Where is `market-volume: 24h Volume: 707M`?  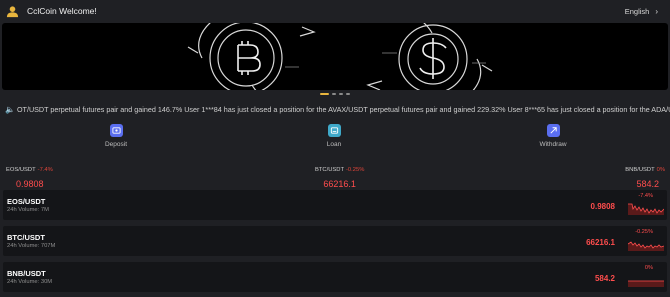
market-volume: 24h Volume: 707M is located at coordinates (31, 246).